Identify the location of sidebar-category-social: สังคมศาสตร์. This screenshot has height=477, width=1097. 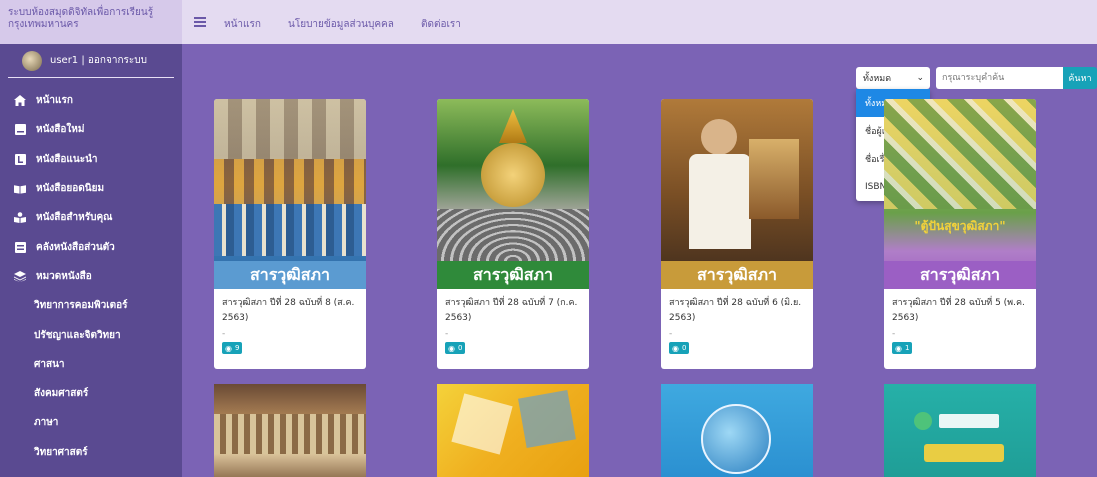
(91, 393).